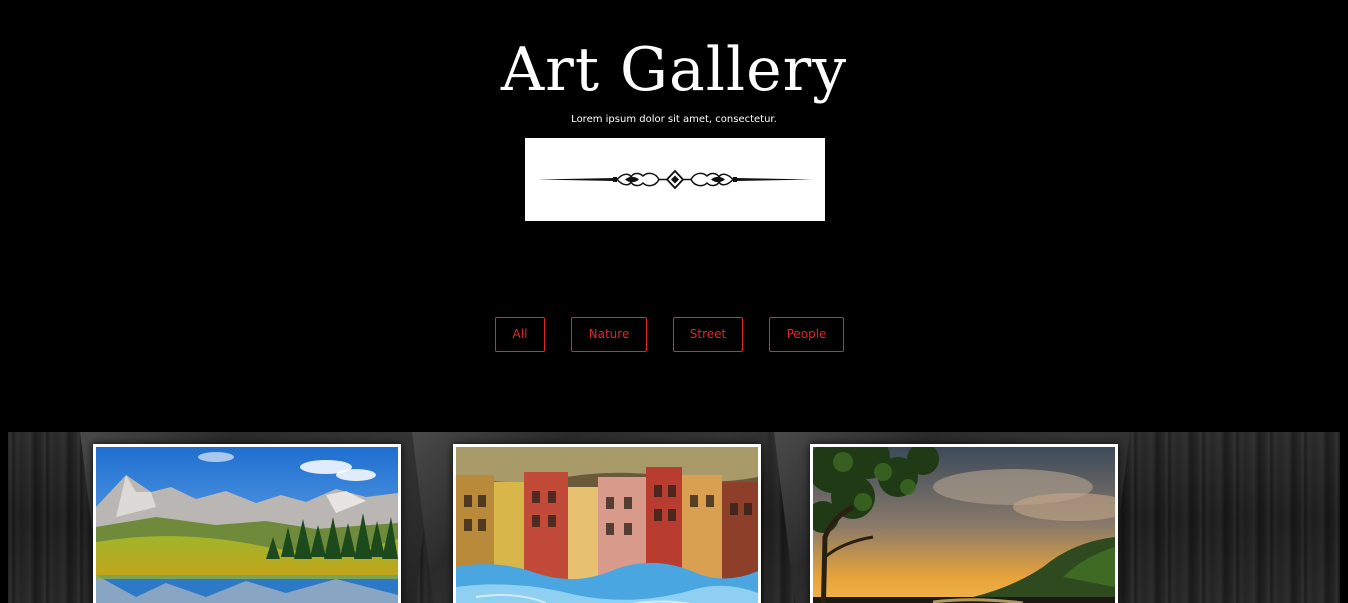 The height and width of the screenshot is (603, 1348). What do you see at coordinates (708, 334) in the screenshot?
I see `filter-street-button: Street` at bounding box center [708, 334].